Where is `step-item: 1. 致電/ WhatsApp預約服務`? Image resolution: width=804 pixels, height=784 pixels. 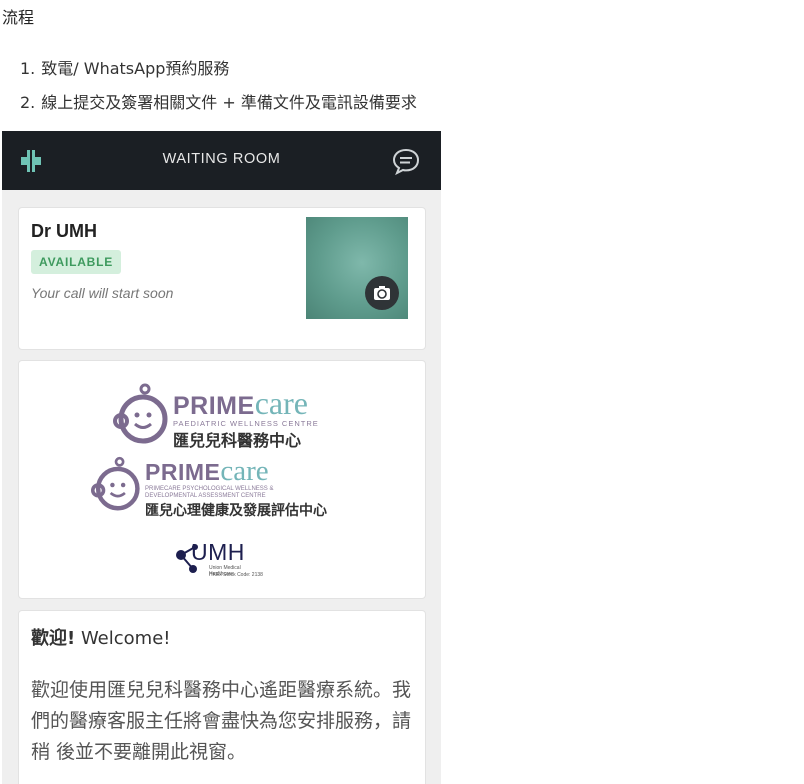 step-item: 1. 致電/ WhatsApp預約服務 is located at coordinates (218, 75).